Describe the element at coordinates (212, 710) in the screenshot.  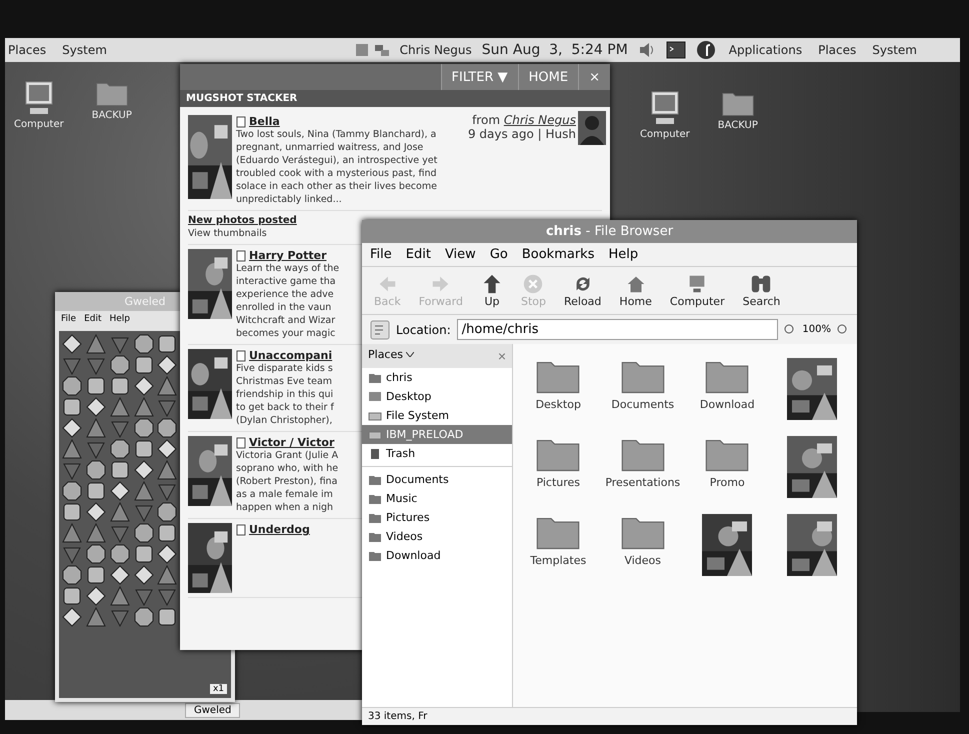
I see `taskbar-item: Gweled` at that location.